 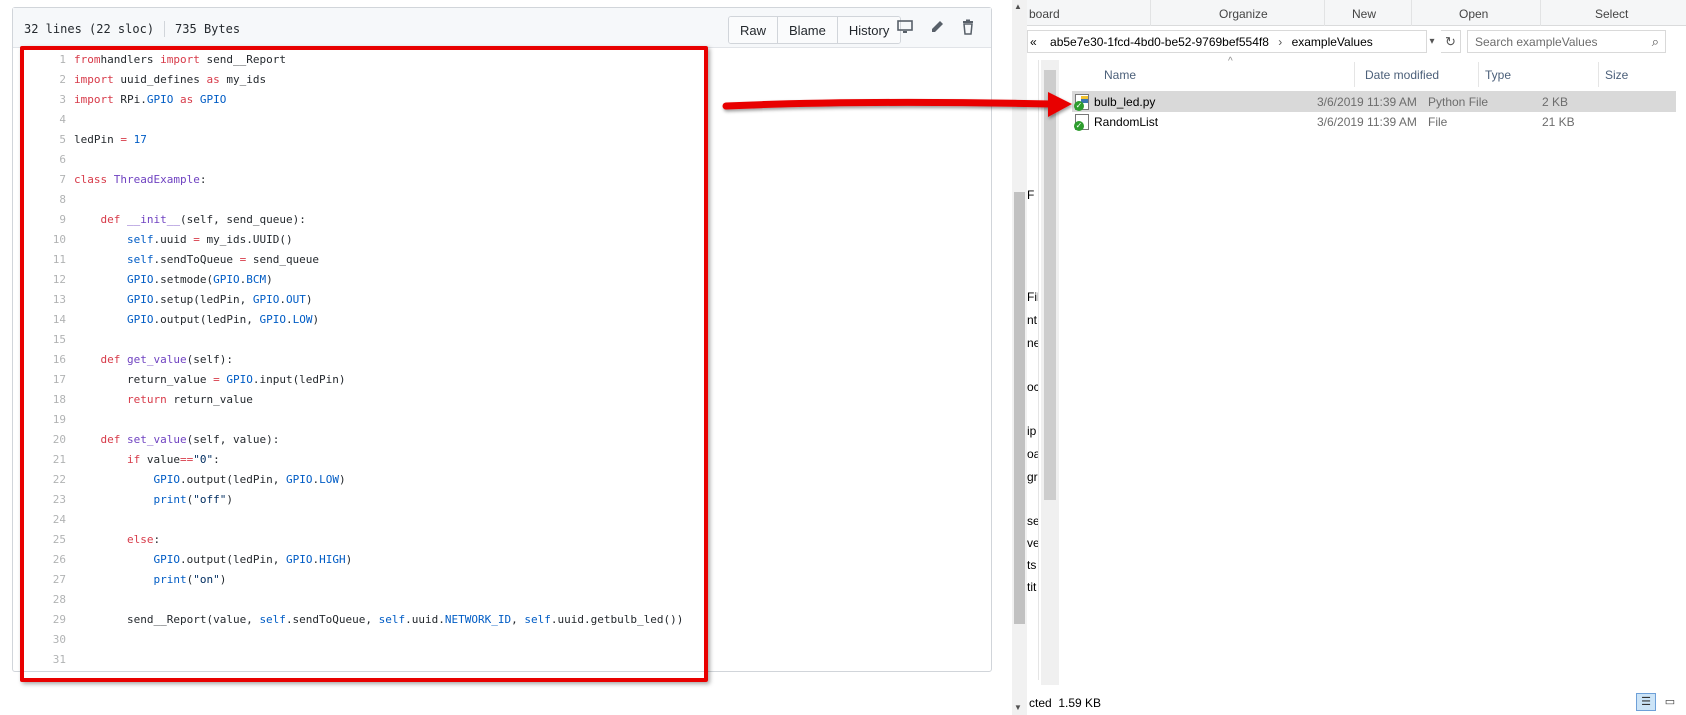 I want to click on nav-item: F, so click(x=1030, y=195).